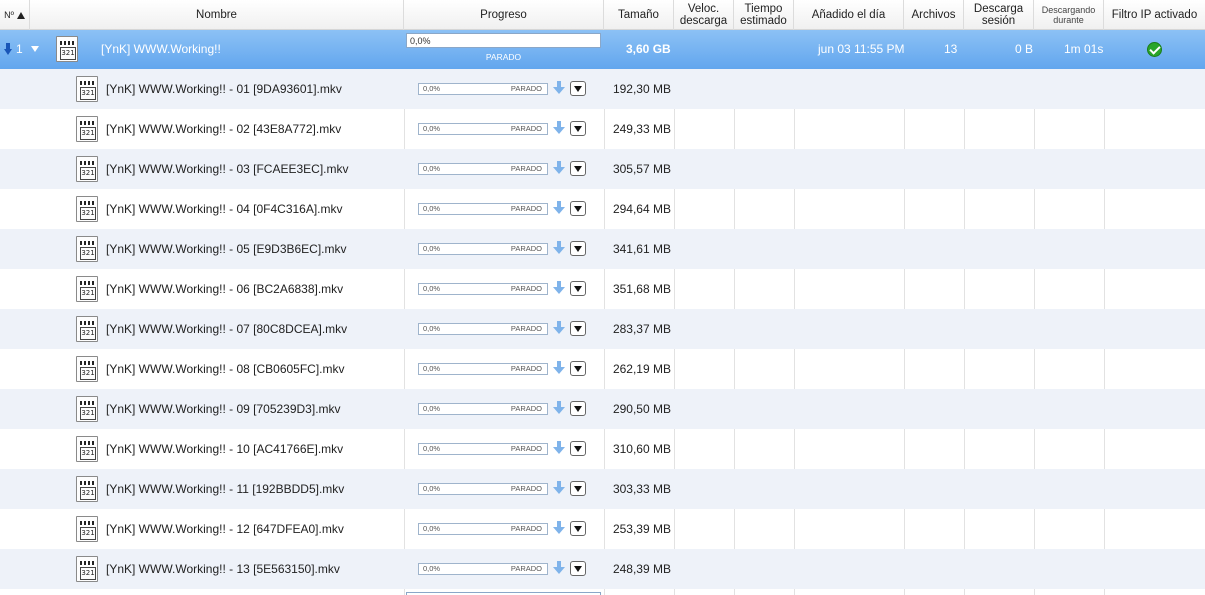  Describe the element at coordinates (225, 449) in the screenshot. I see `file-name: [YnK] WWW.Working!! - 10 [AC41766E].mkv` at that location.